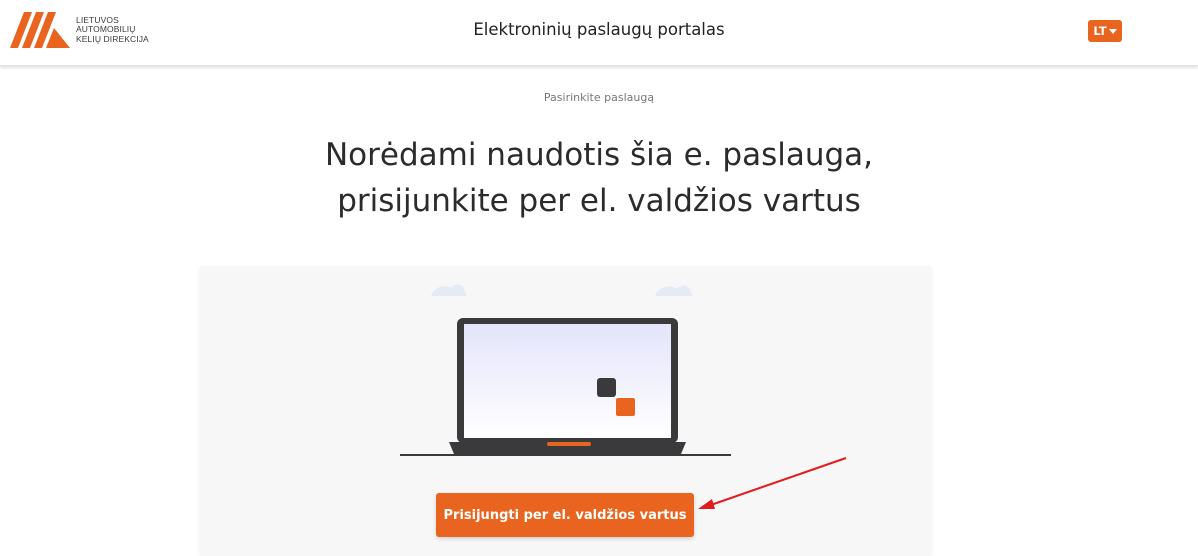 The height and width of the screenshot is (556, 1198). What do you see at coordinates (599, 201) in the screenshot?
I see `page-title-line-2: prisijunkite per el. valdžios vartus` at bounding box center [599, 201].